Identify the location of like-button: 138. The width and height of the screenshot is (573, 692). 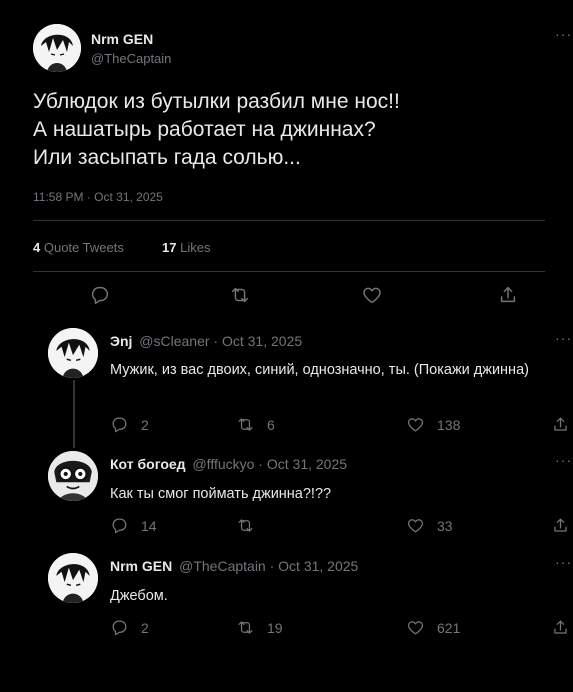
(433, 424).